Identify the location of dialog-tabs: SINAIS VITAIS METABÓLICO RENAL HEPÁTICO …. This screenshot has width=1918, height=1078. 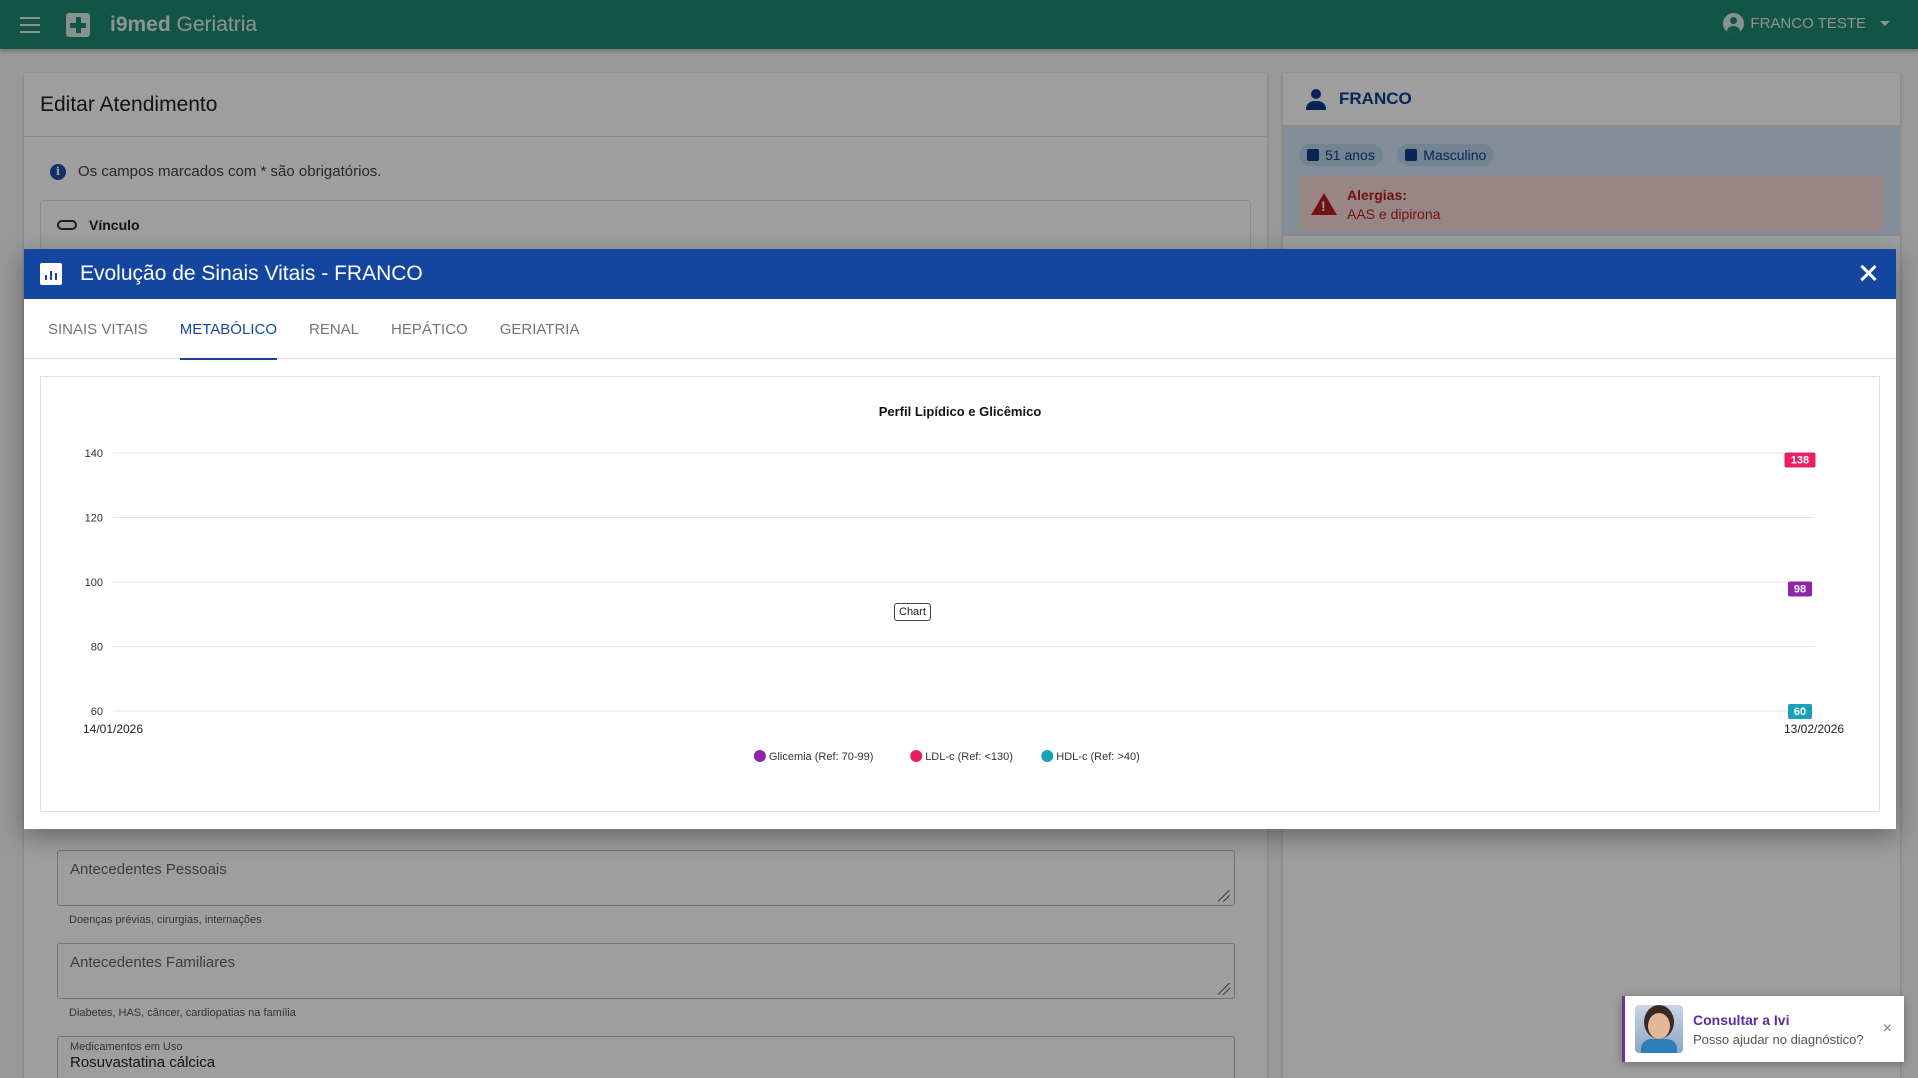
(960, 329).